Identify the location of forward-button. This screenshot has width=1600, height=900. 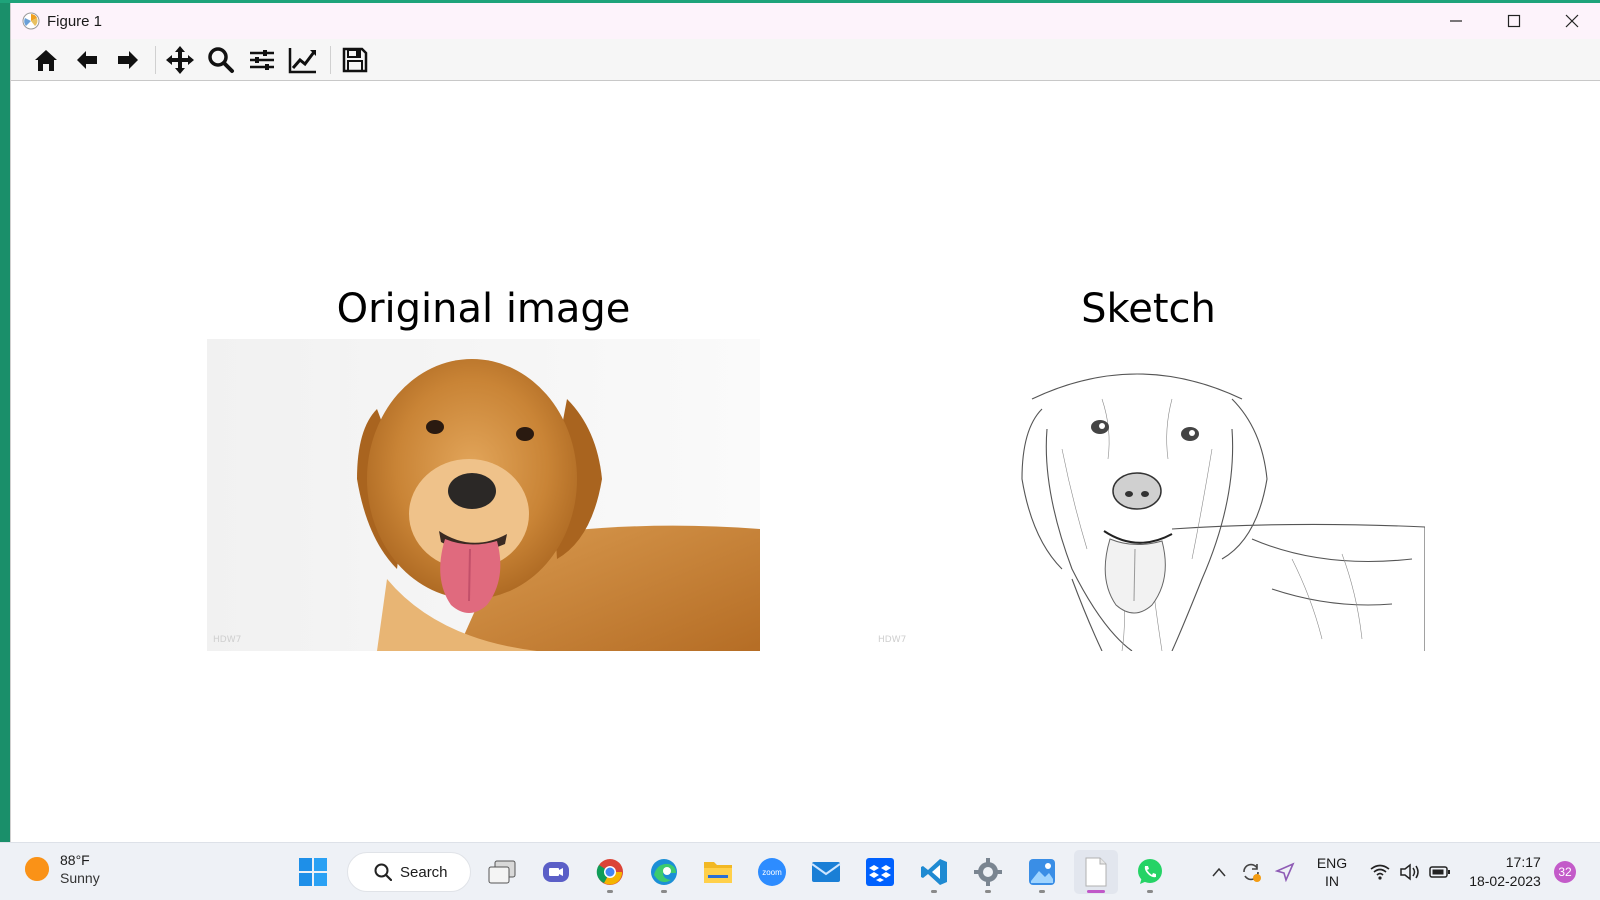
(128, 60).